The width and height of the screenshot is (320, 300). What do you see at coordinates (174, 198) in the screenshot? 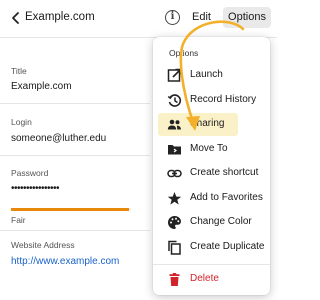
I see `star-icon` at bounding box center [174, 198].